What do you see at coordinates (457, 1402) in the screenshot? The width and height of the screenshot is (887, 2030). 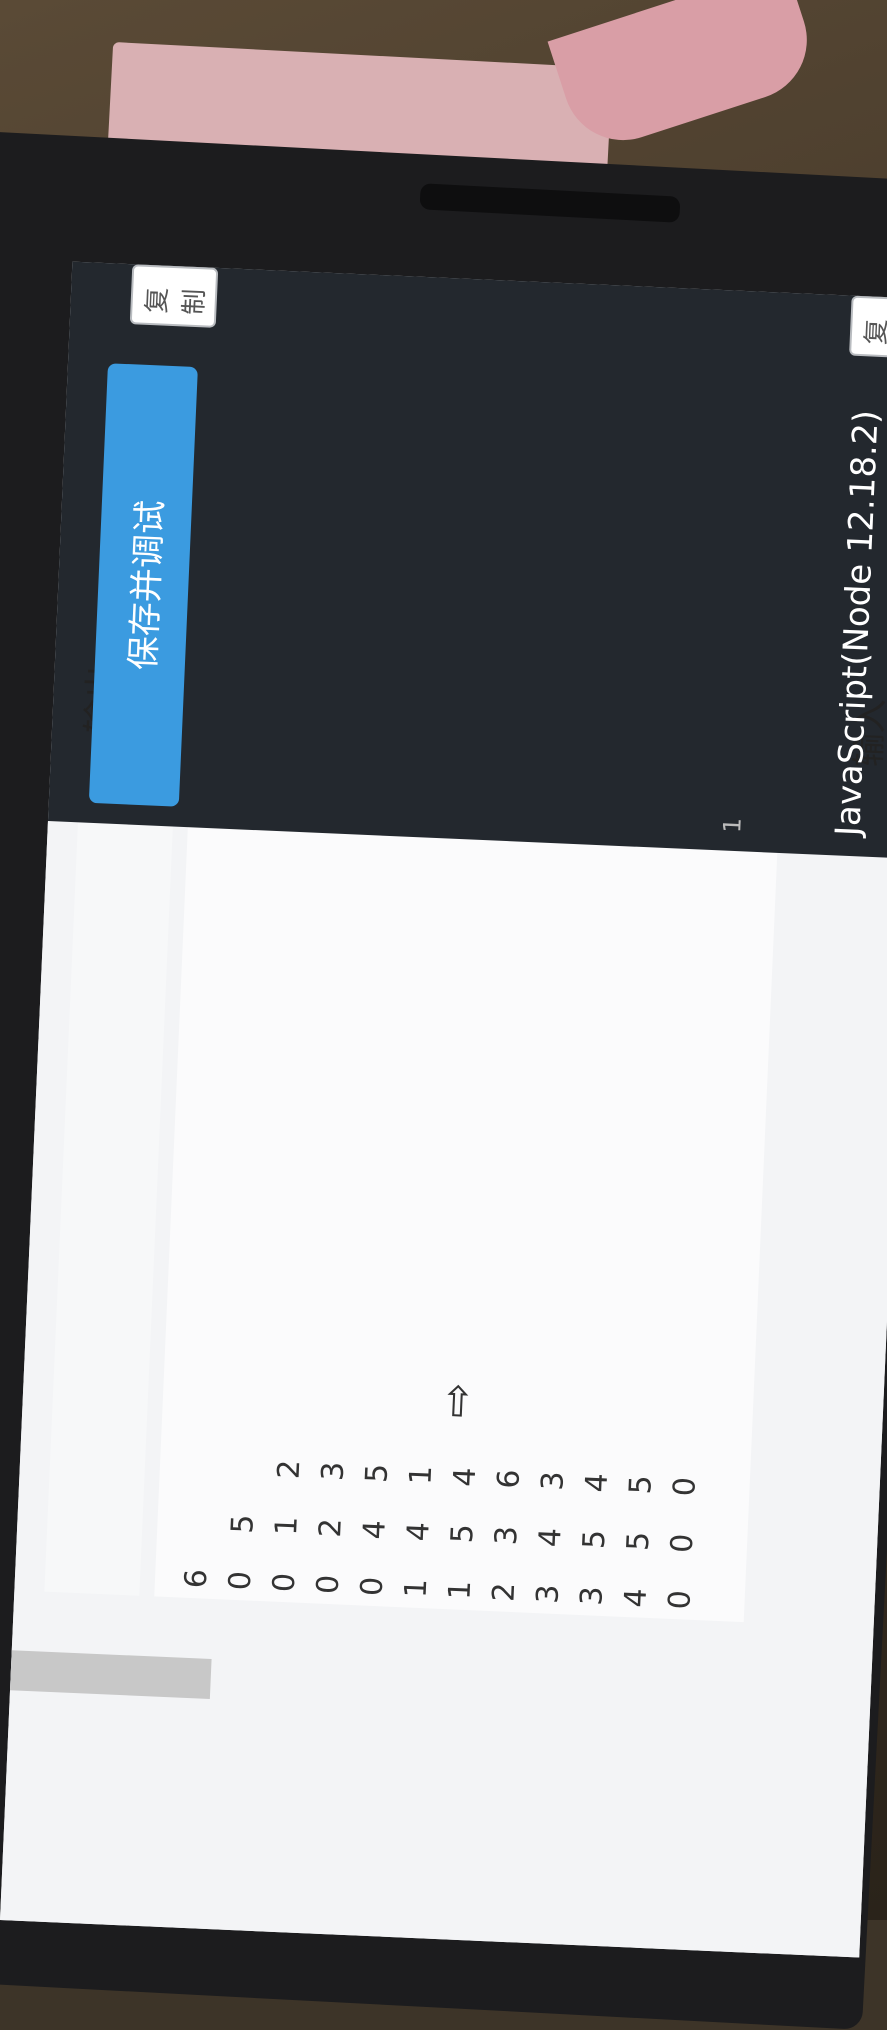 I see `mouse-pointer-icon: ⇧` at bounding box center [457, 1402].